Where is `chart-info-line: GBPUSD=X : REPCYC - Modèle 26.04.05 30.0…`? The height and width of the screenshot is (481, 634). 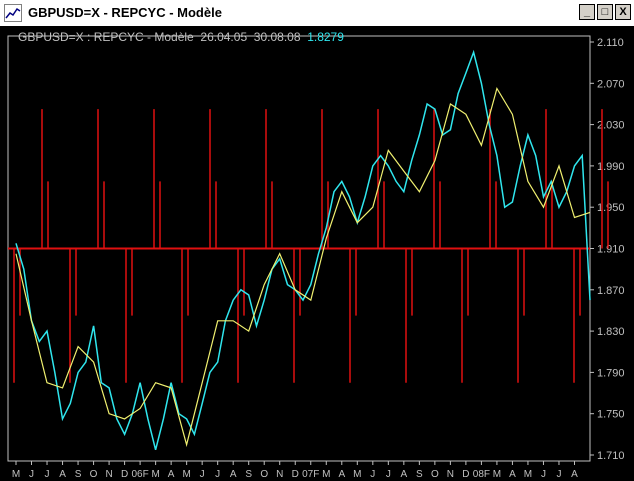
chart-info-line: GBPUSD=X : REPCYC - Modèle 26.04.05 30.0… is located at coordinates (181, 37).